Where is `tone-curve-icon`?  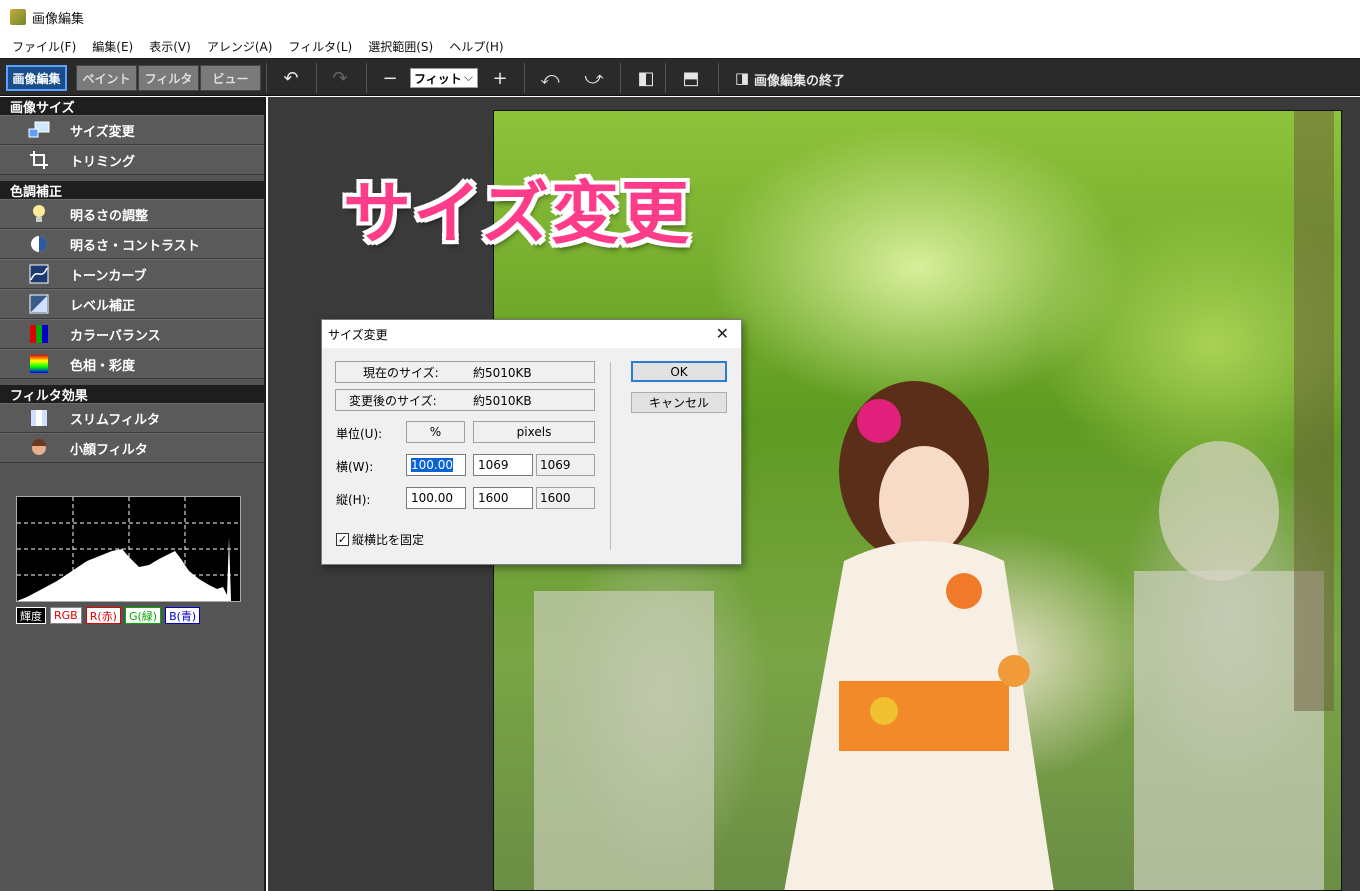 tone-curve-icon is located at coordinates (39, 274).